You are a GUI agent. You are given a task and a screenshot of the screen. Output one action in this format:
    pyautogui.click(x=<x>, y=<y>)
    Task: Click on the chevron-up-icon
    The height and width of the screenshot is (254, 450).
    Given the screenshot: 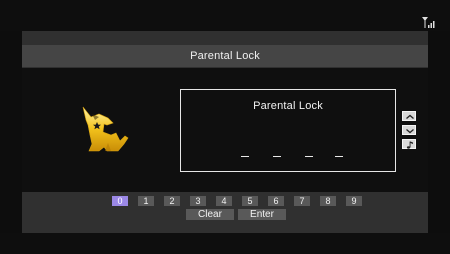 What is the action you would take?
    pyautogui.click(x=410, y=116)
    